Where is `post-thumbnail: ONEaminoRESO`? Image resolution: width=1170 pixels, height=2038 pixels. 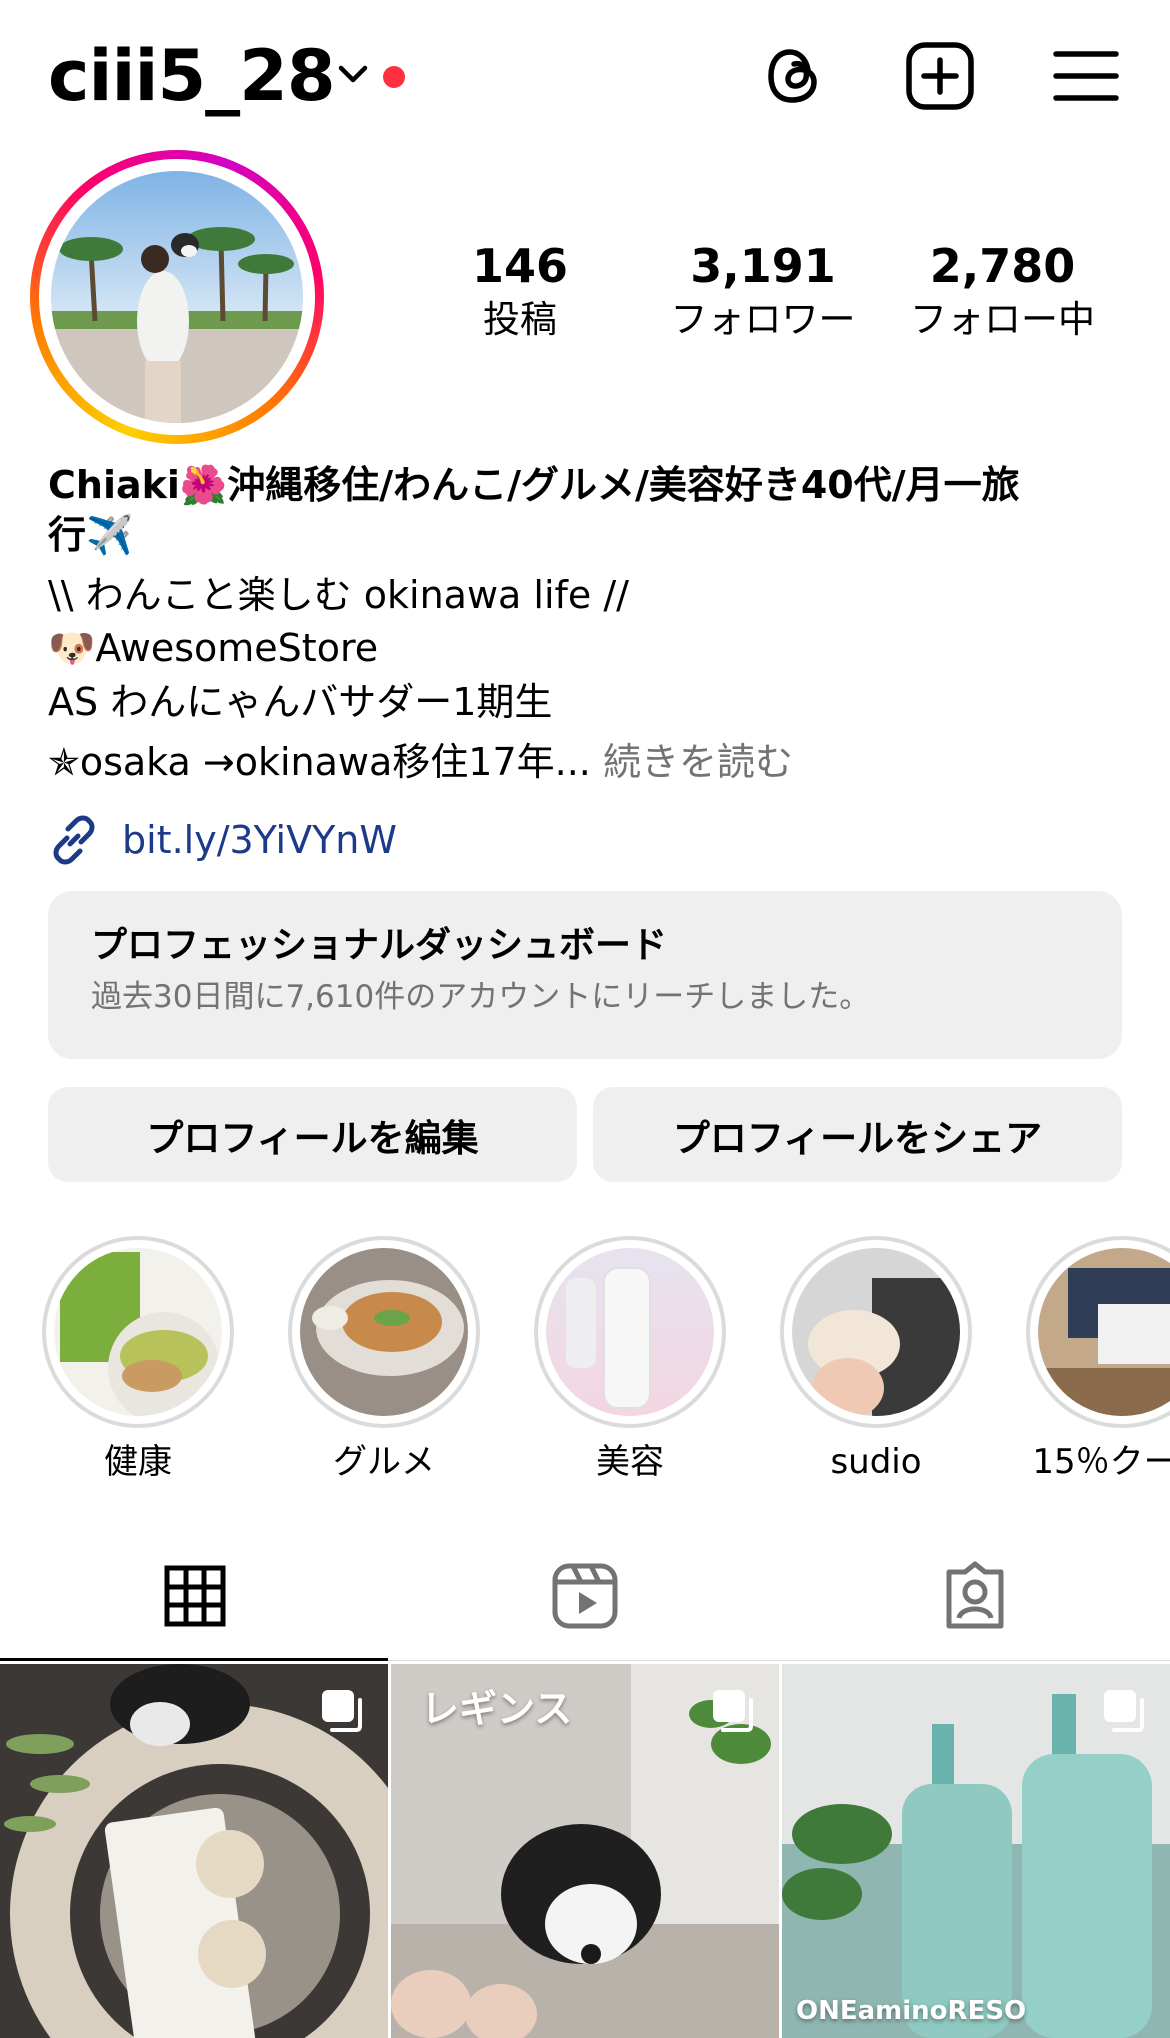 post-thumbnail: ONEaminoRESO is located at coordinates (976, 1851).